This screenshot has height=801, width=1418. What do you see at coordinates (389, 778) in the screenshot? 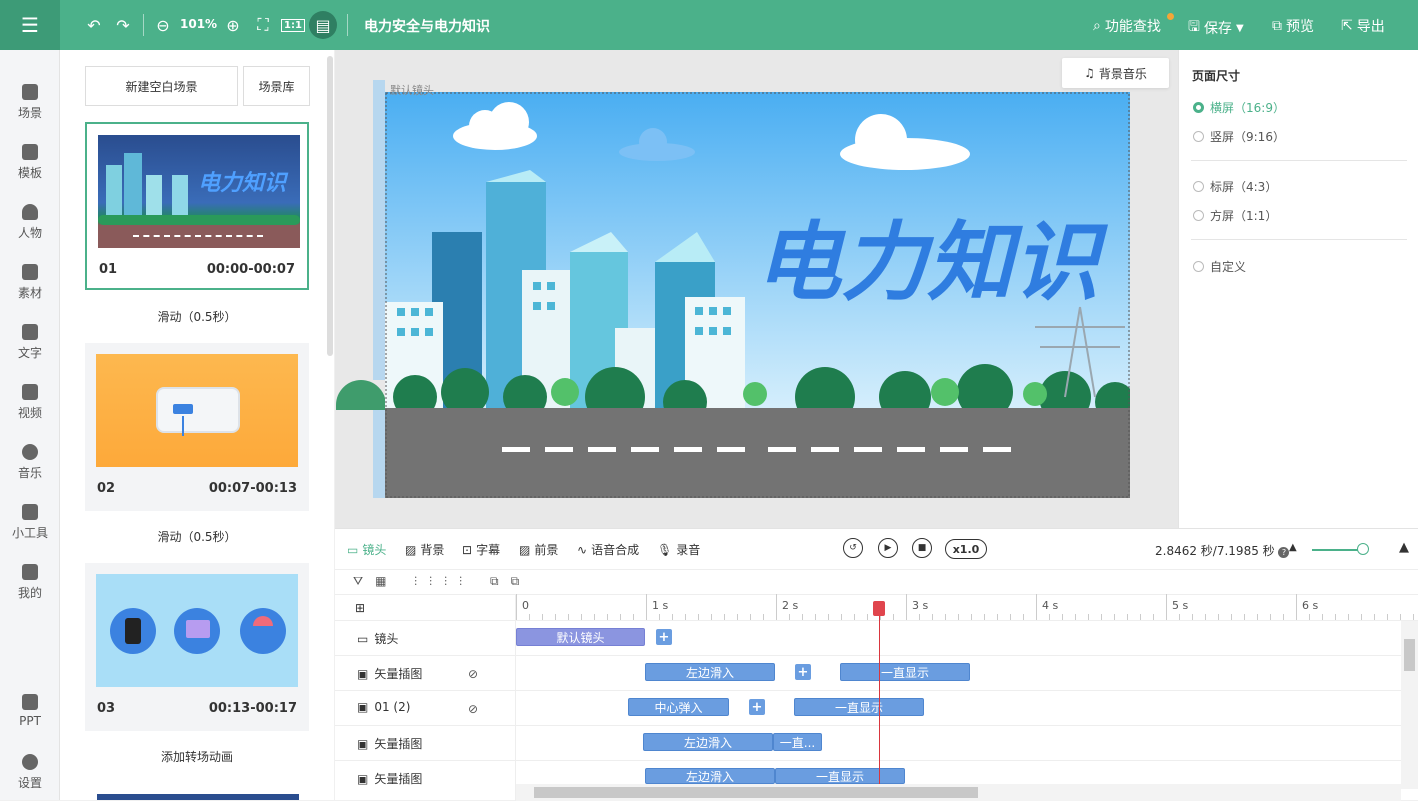
I see `track-vector-3: ▣ 矢量插图` at bounding box center [389, 778].